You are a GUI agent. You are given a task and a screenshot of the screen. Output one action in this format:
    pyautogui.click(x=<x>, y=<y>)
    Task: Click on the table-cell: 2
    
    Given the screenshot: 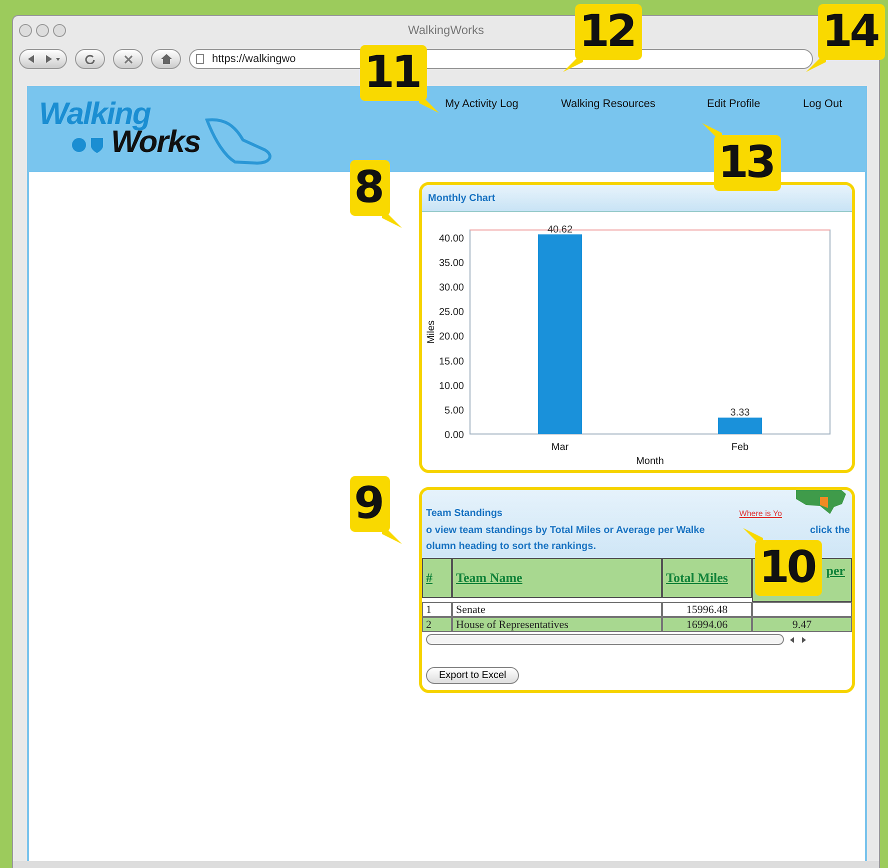 What is the action you would take?
    pyautogui.click(x=437, y=624)
    